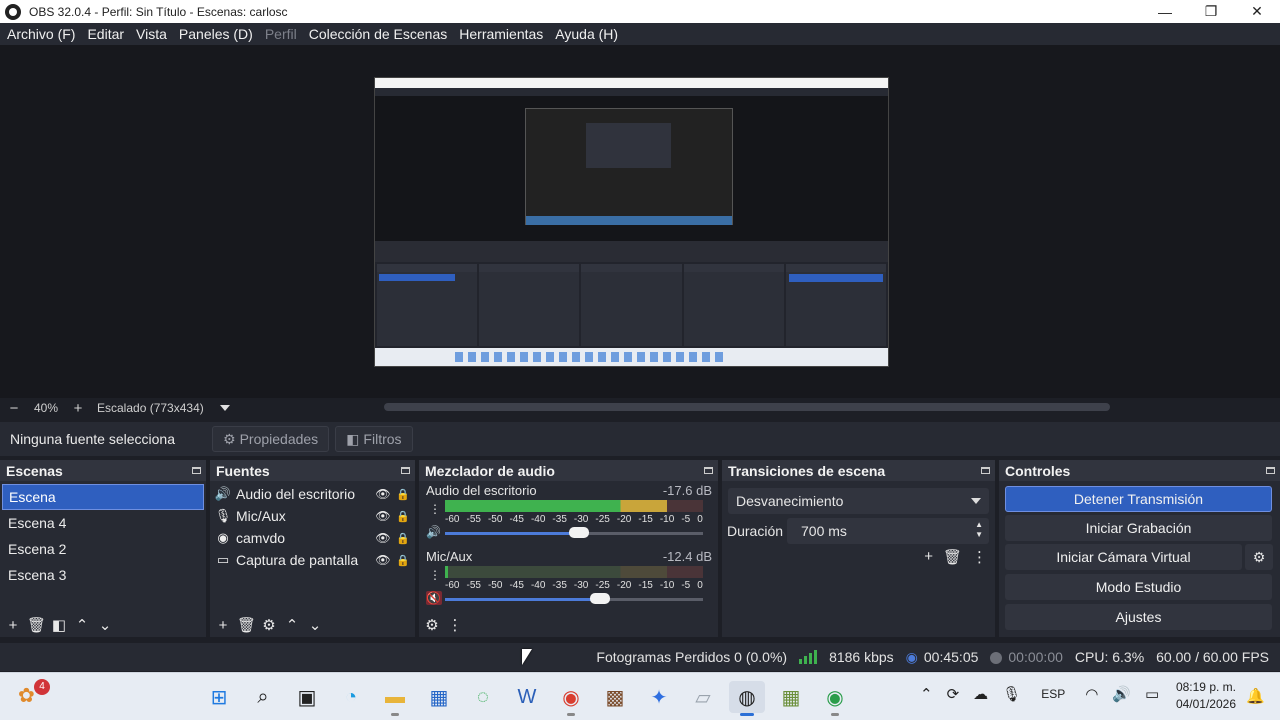 The width and height of the screenshot is (1280, 720). Describe the element at coordinates (434, 532) in the screenshot. I see `speaker-icon: 🔊` at that location.